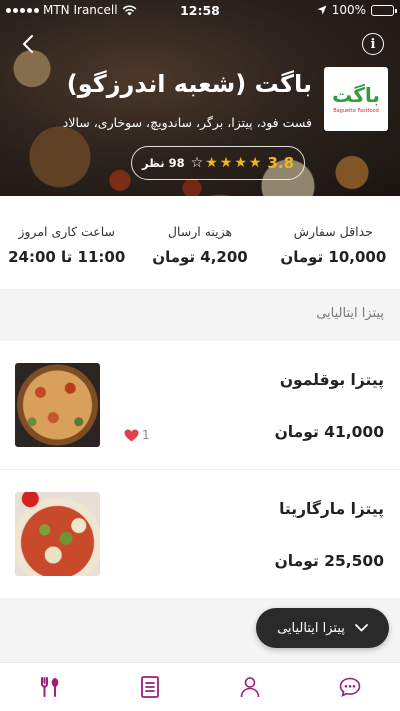  Describe the element at coordinates (22, 10) in the screenshot. I see `signal-icon` at that location.